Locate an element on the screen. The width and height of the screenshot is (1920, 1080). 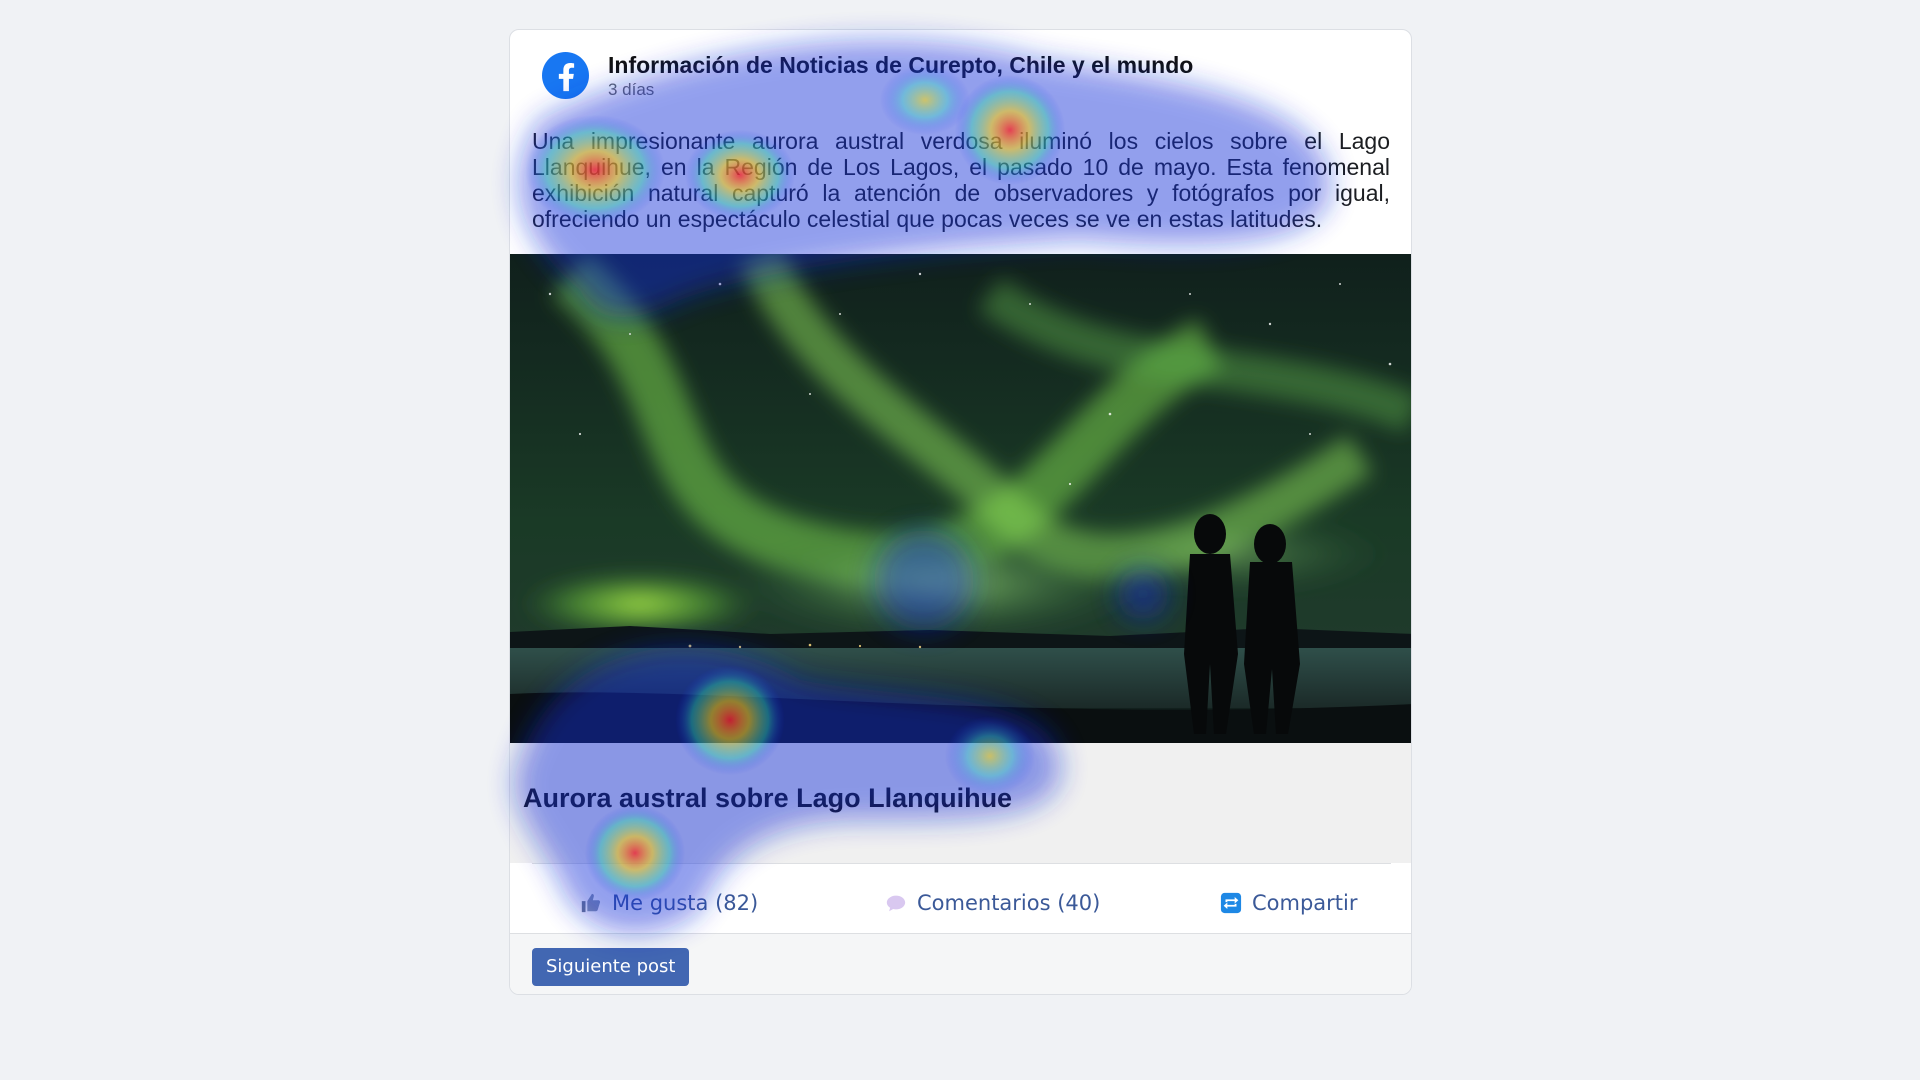
comment-label: Comentarios (40) is located at coordinates (1009, 903).